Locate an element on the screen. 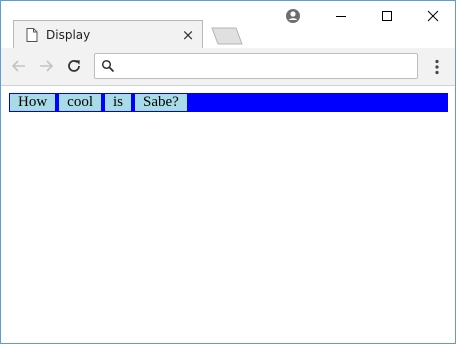 The width and height of the screenshot is (456, 344). nav-link-sabe: Sabe? is located at coordinates (161, 102).